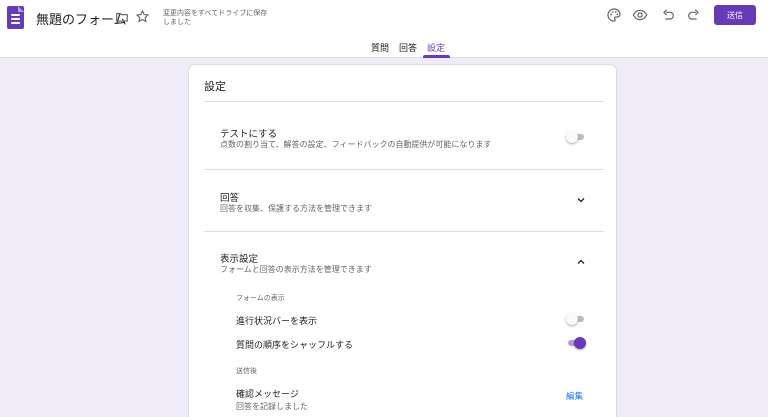 The image size is (768, 417). I want to click on chevron-up-icon, so click(581, 262).